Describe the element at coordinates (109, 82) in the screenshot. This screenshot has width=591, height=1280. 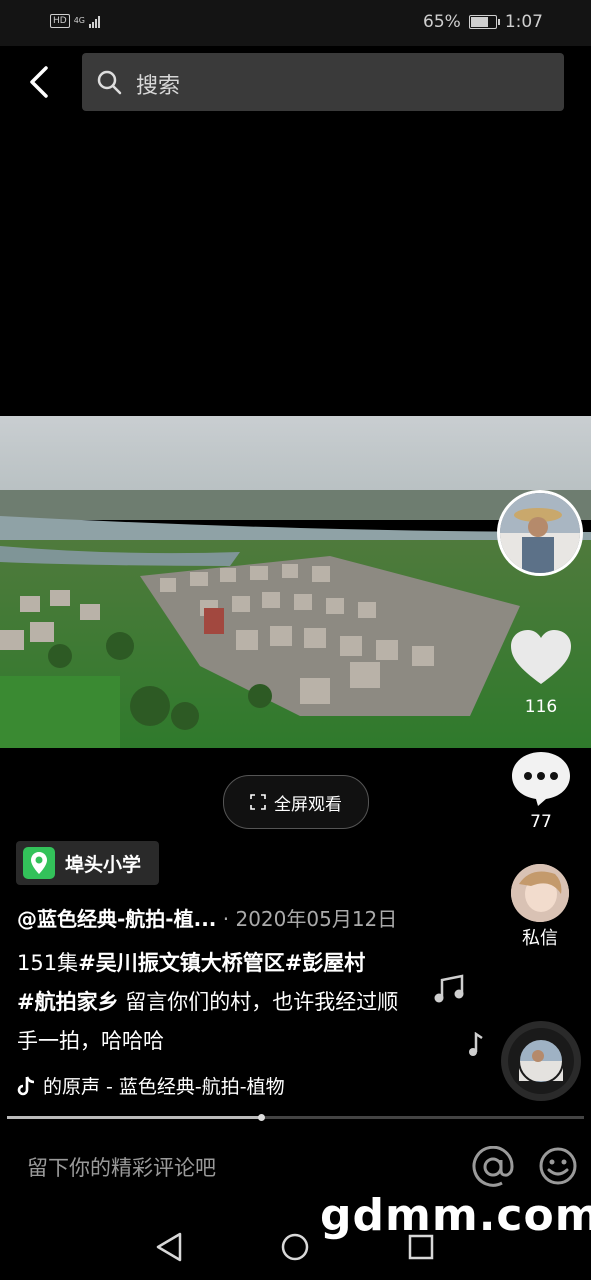
I see `search-icon` at that location.